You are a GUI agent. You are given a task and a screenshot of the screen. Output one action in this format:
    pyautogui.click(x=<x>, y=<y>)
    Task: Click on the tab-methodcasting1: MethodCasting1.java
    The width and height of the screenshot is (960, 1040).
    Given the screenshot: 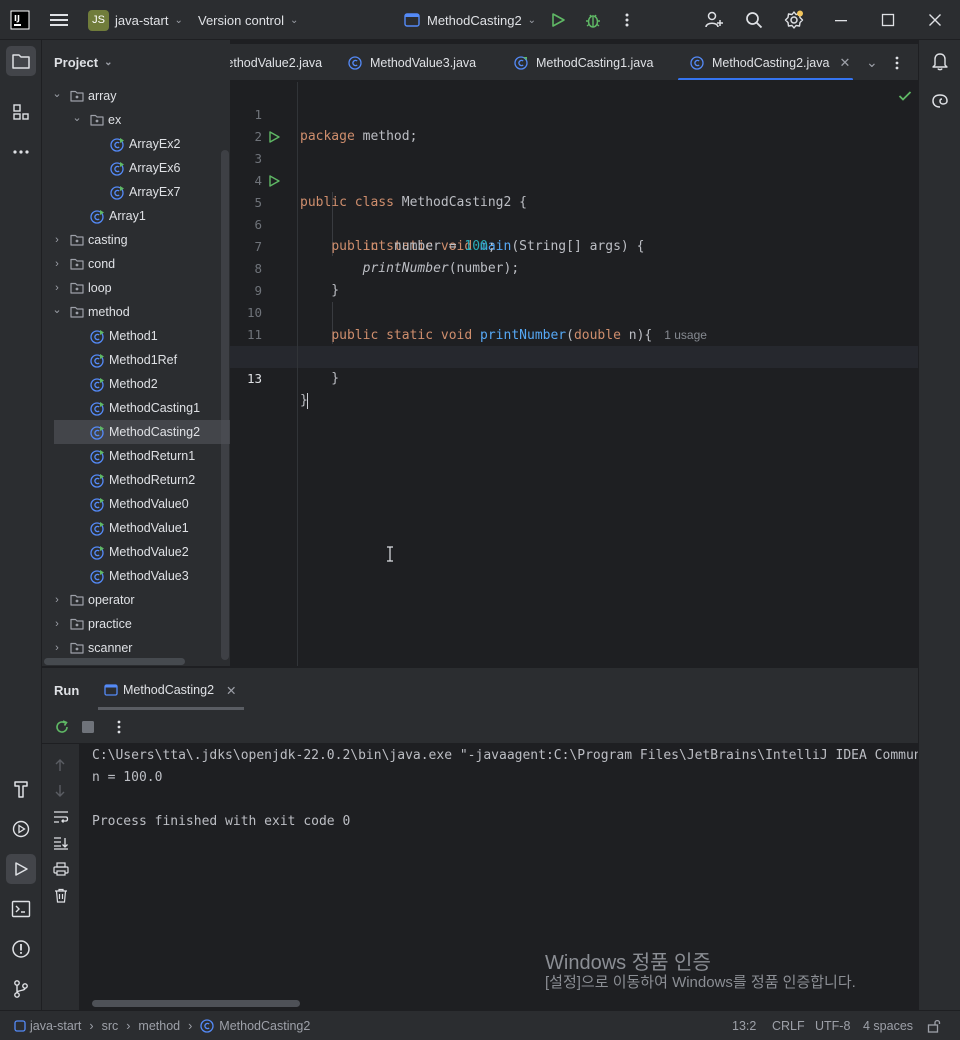 What is the action you would take?
    pyautogui.click(x=583, y=62)
    